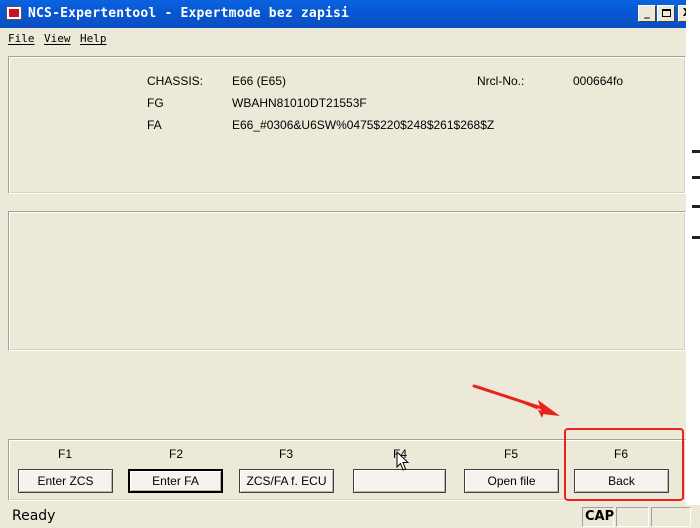  Describe the element at coordinates (598, 81) in the screenshot. I see `nrcl-value: 000664fo` at that location.